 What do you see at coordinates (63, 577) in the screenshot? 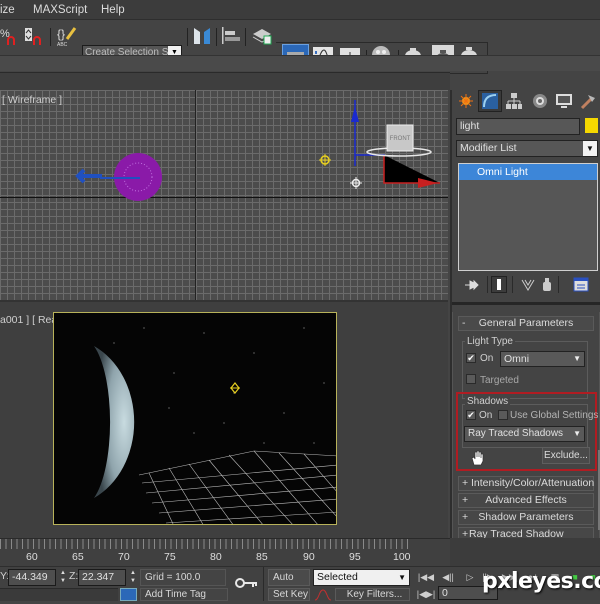
I see `y-coord-spinner: ▲ ▼` at bounding box center [63, 577].